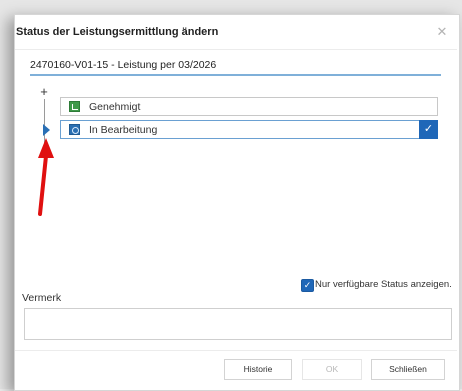 The width and height of the screenshot is (462, 391). Describe the element at coordinates (74, 129) in the screenshot. I see `in-progress-icon` at that location.